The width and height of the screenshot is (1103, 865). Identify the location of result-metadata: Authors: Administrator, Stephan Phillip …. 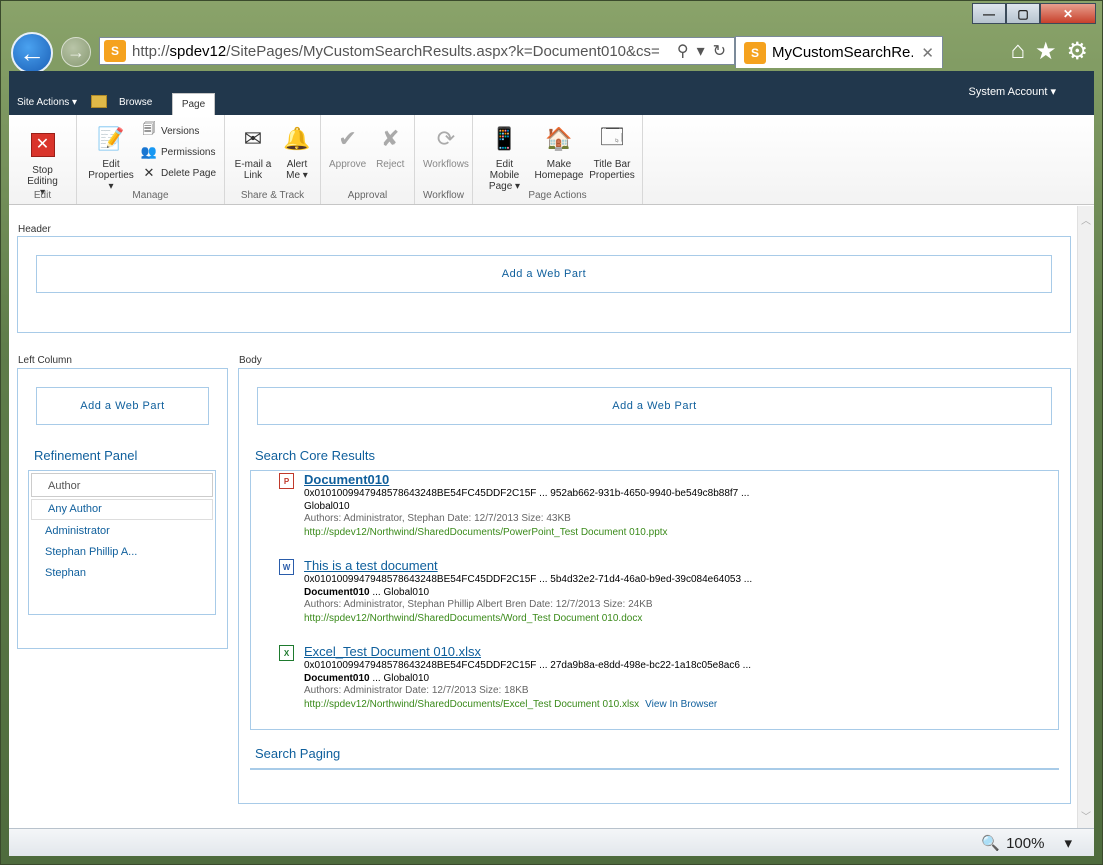
(478, 604).